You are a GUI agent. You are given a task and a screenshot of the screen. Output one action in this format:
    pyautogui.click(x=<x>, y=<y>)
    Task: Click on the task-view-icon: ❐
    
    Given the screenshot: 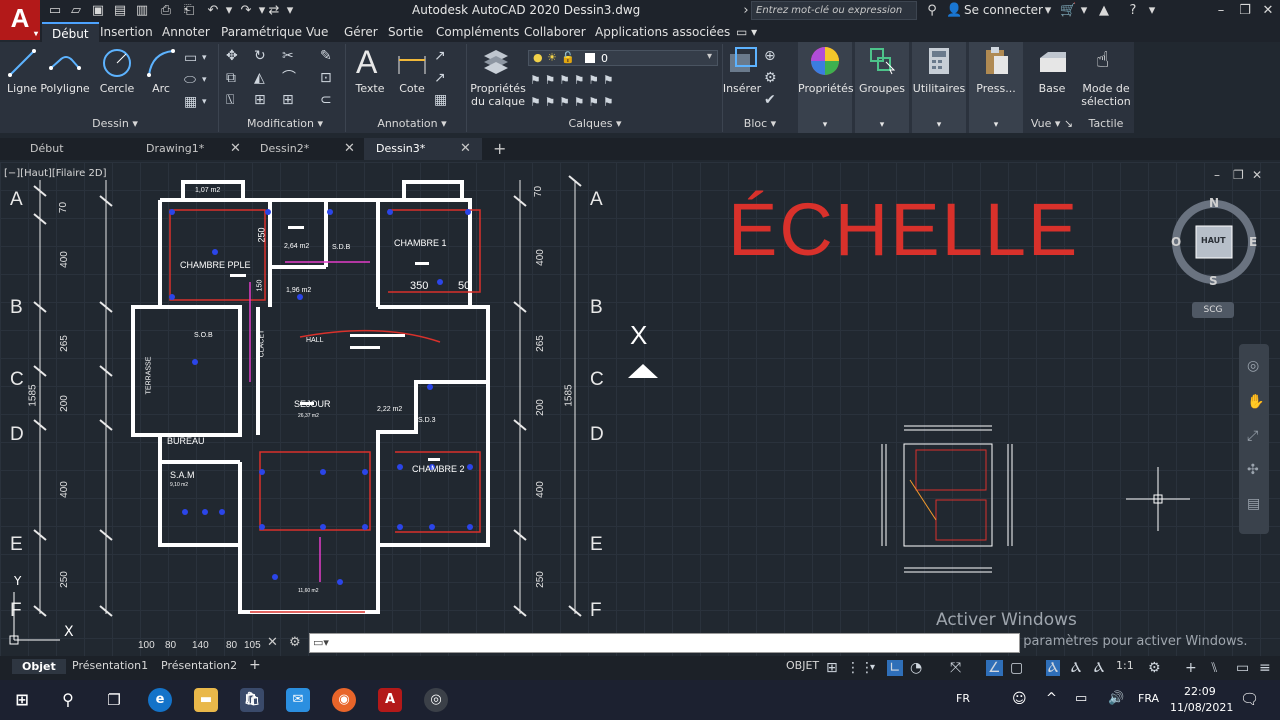 What is the action you would take?
    pyautogui.click(x=114, y=700)
    